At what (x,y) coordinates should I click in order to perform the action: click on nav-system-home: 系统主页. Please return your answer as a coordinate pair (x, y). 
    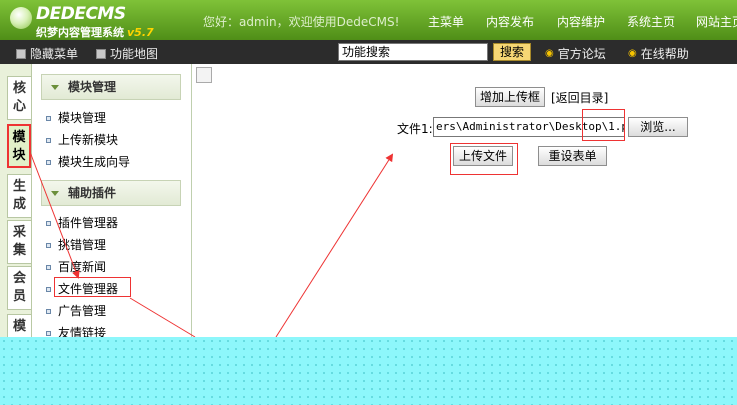
    Looking at the image, I should click on (651, 21).